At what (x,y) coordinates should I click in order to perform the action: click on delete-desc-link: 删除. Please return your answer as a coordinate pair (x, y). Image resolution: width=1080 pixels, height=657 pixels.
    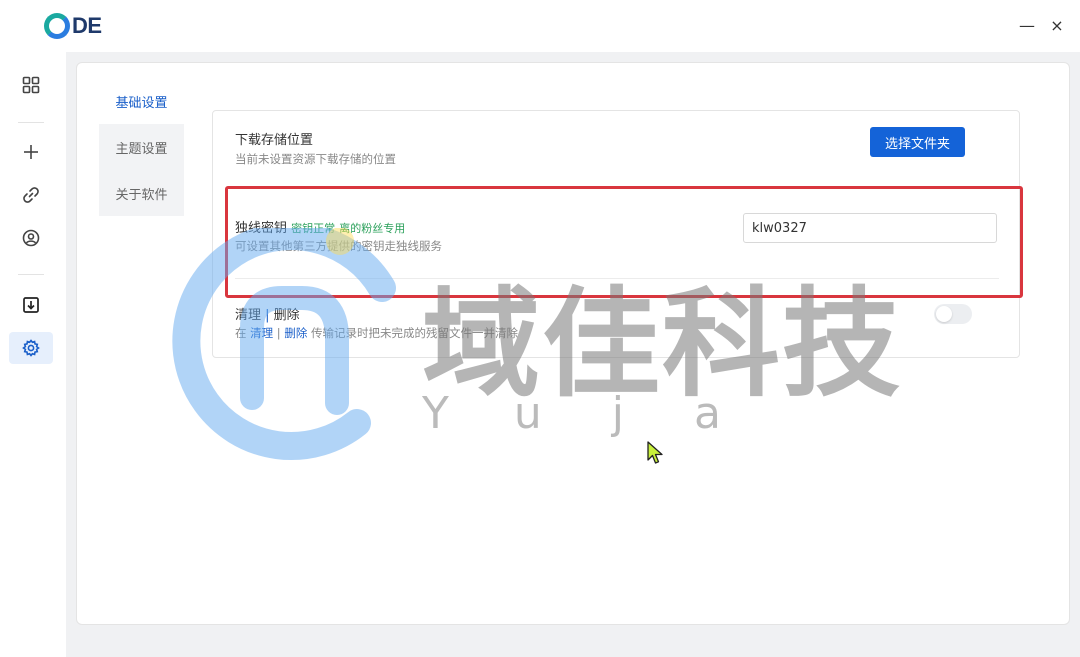
    Looking at the image, I should click on (295, 333).